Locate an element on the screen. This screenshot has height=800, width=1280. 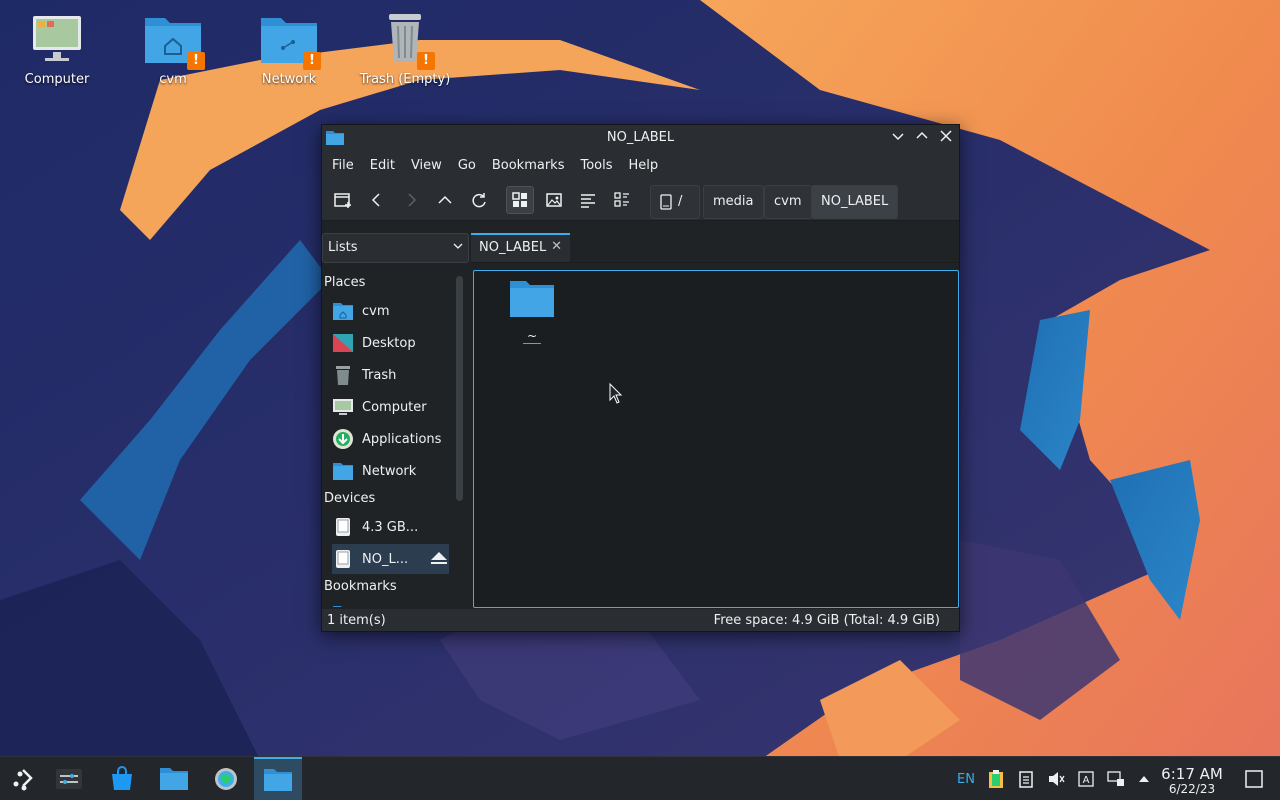
task-system-settings is located at coordinates (69, 778).